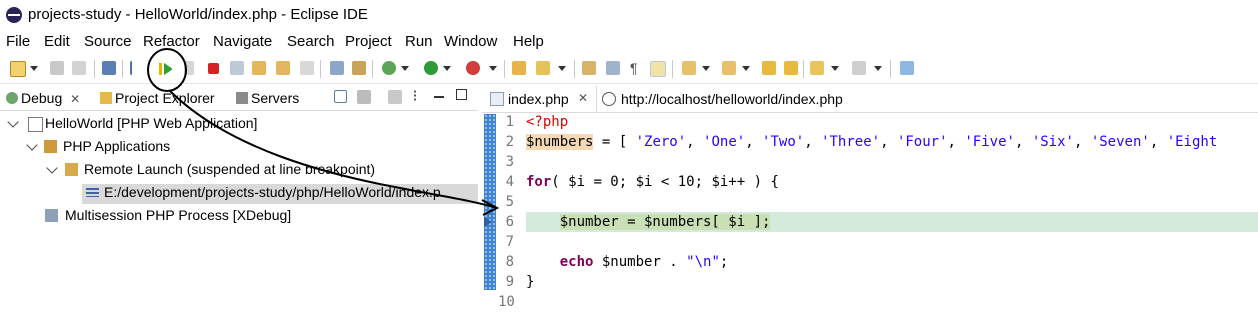 This screenshot has height=315, width=1258. I want to click on open-perspective-icon, so click(907, 68).